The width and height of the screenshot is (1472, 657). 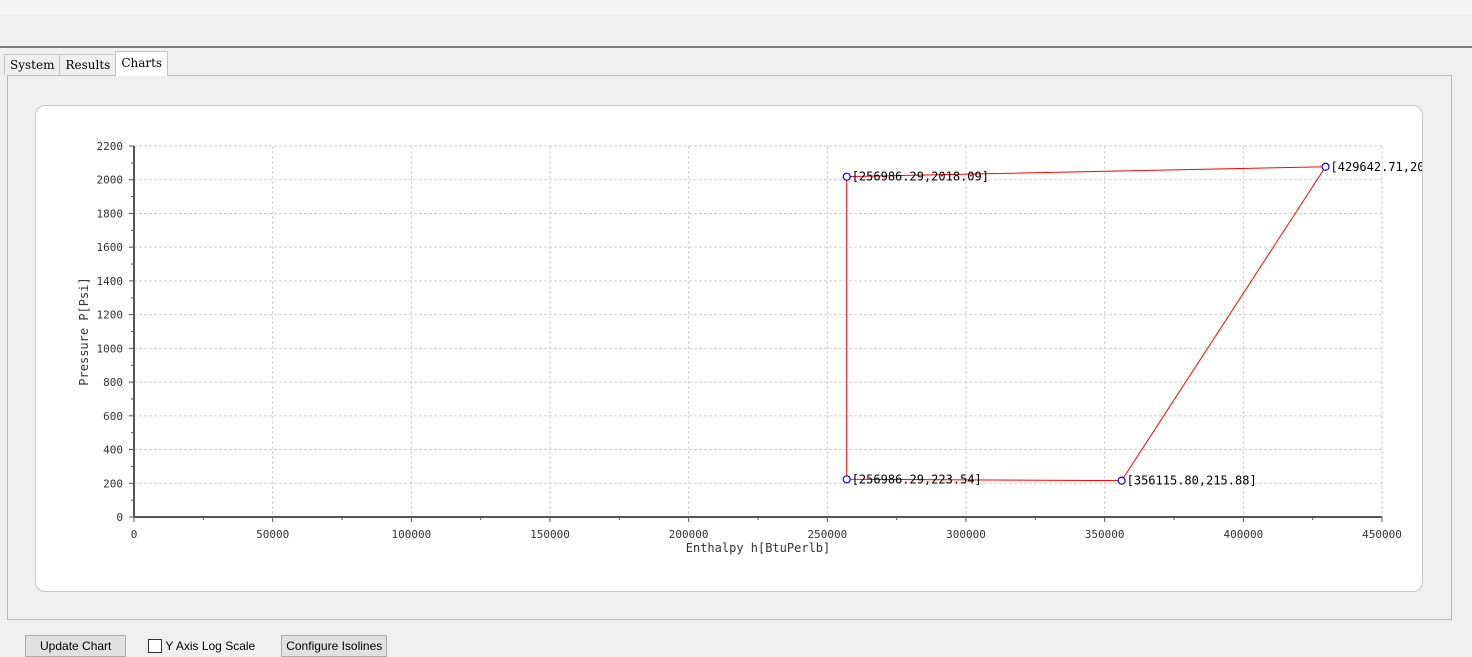 What do you see at coordinates (736, 7) in the screenshot?
I see `top-strip` at bounding box center [736, 7].